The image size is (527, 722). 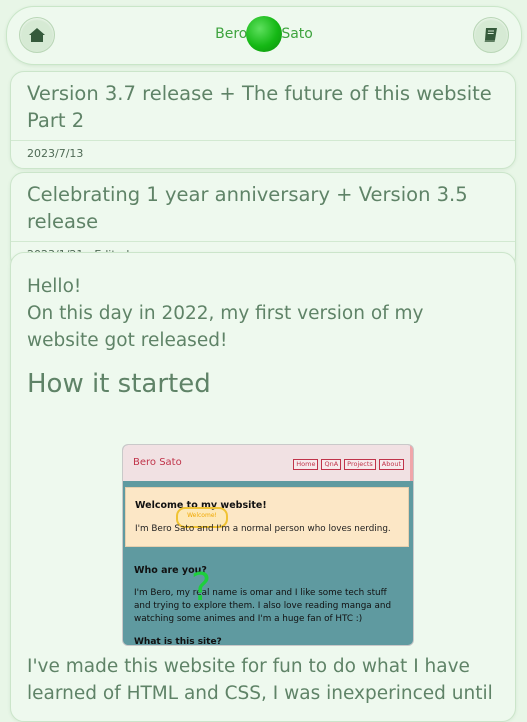 What do you see at coordinates (178, 641) in the screenshot?
I see `screenshot-next-heading: What is this site?` at bounding box center [178, 641].